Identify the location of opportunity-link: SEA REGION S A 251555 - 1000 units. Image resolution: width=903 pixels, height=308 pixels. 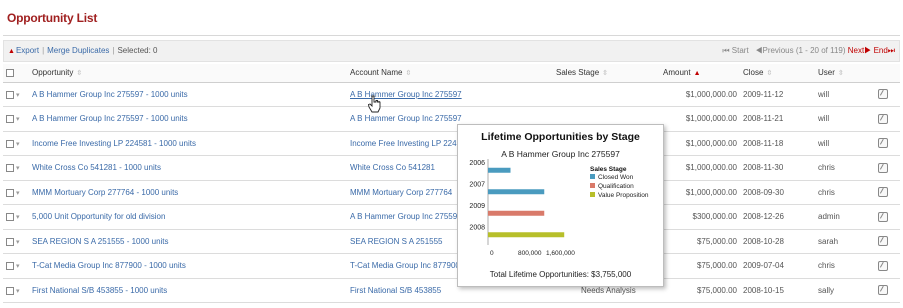
(100, 241).